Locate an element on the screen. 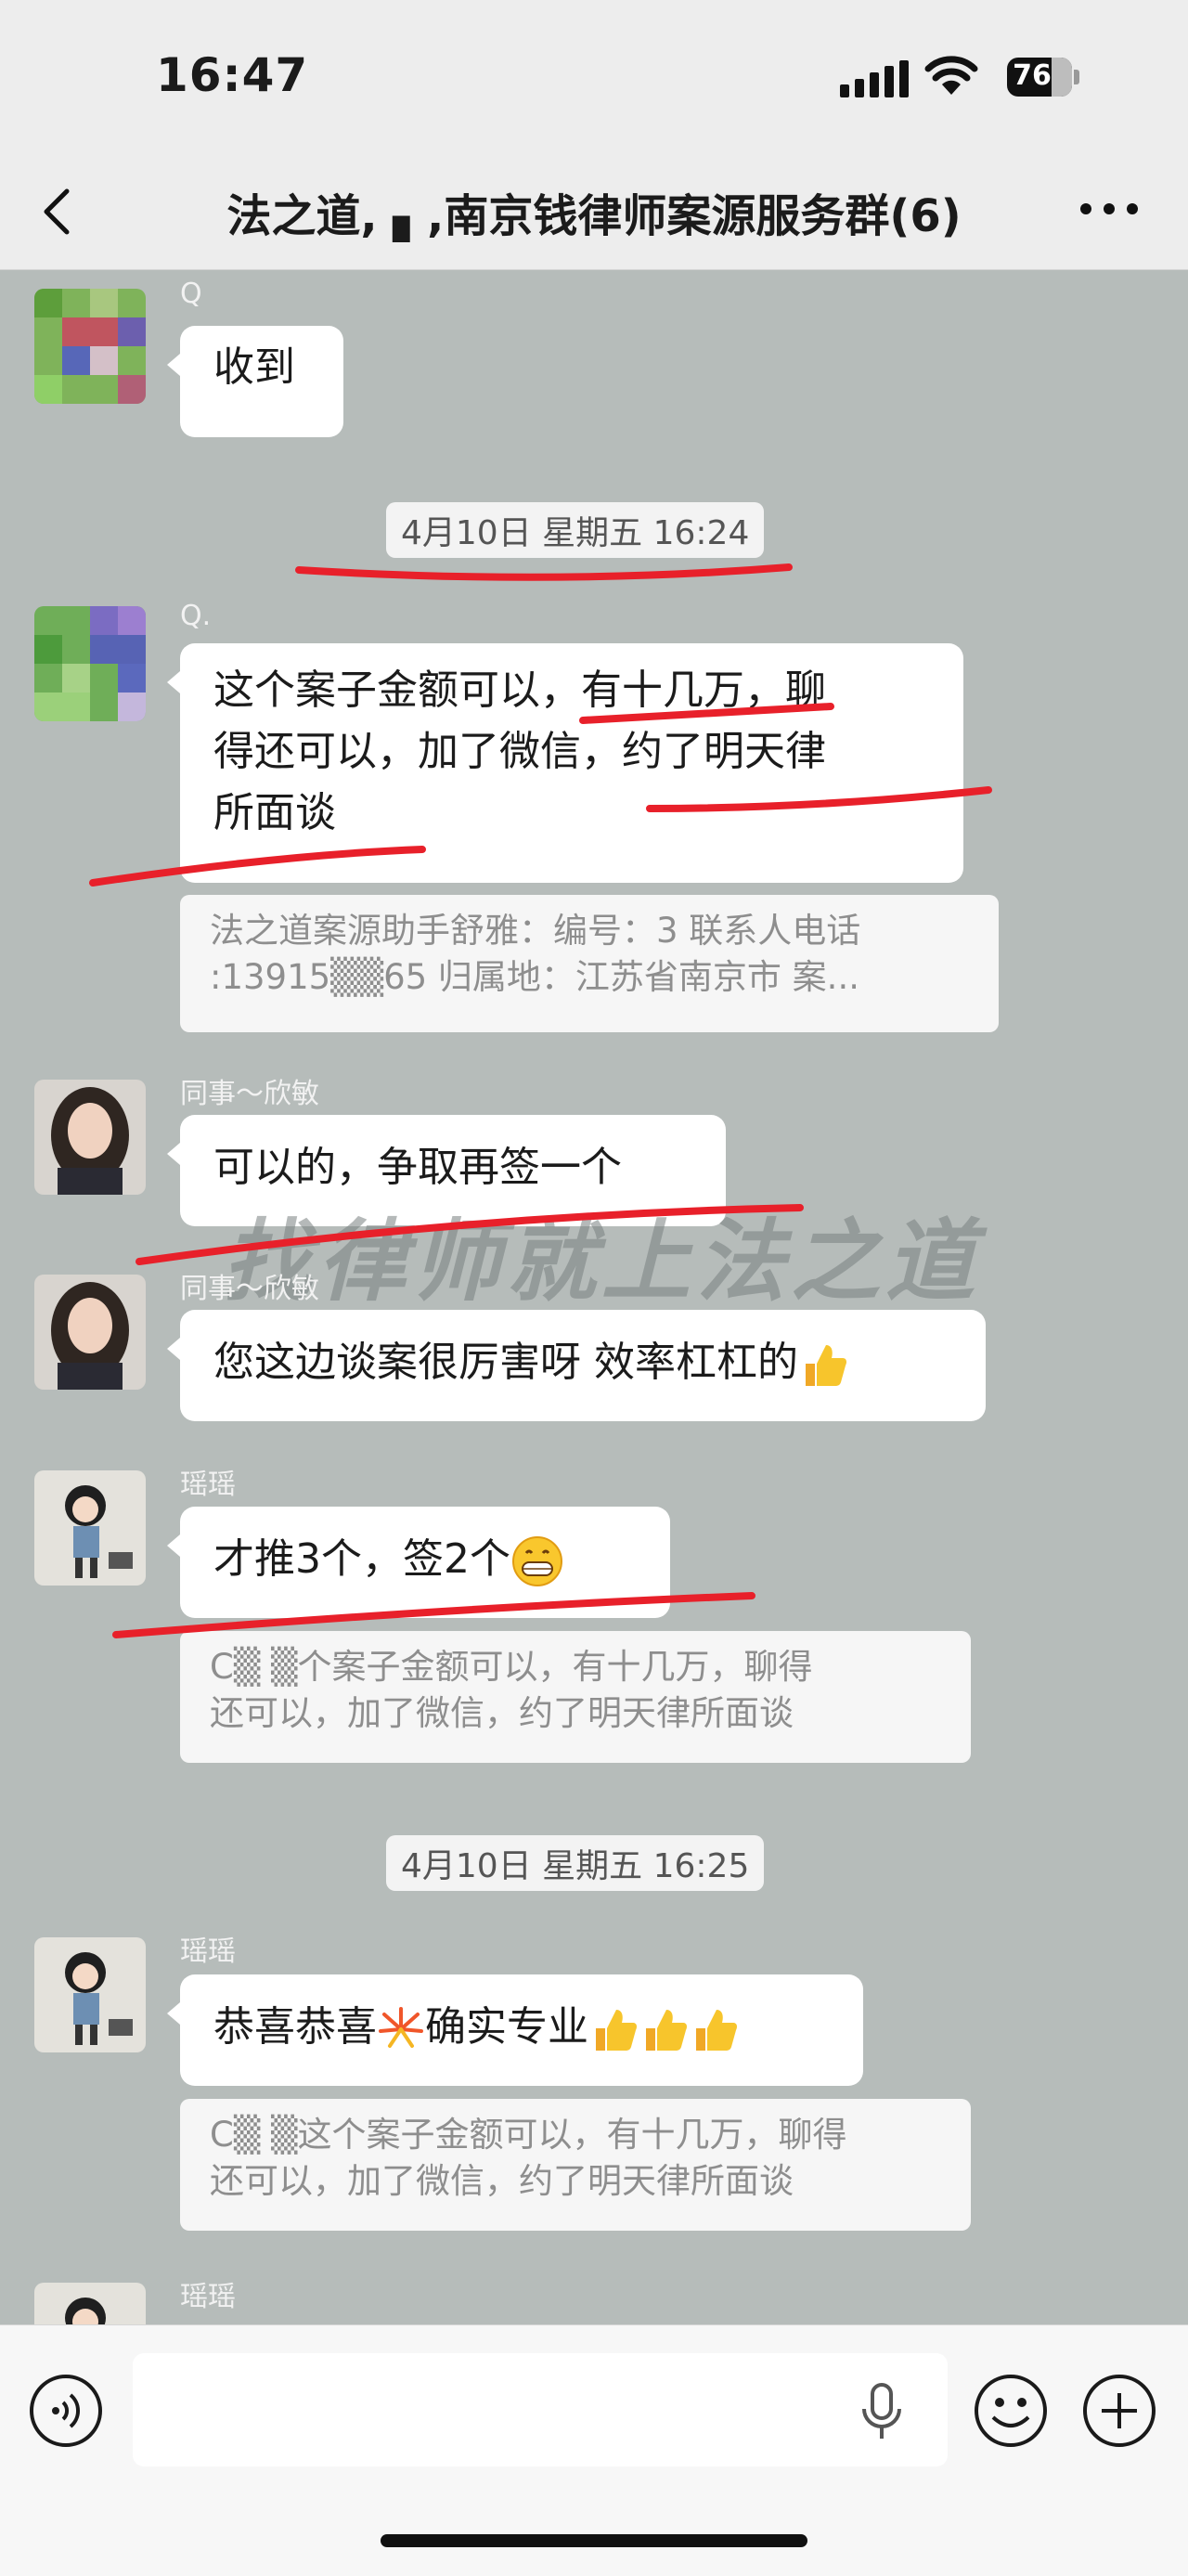  quote-line: C▒ ▒个案子金额可以，有十几万，聊得 is located at coordinates (511, 1667).